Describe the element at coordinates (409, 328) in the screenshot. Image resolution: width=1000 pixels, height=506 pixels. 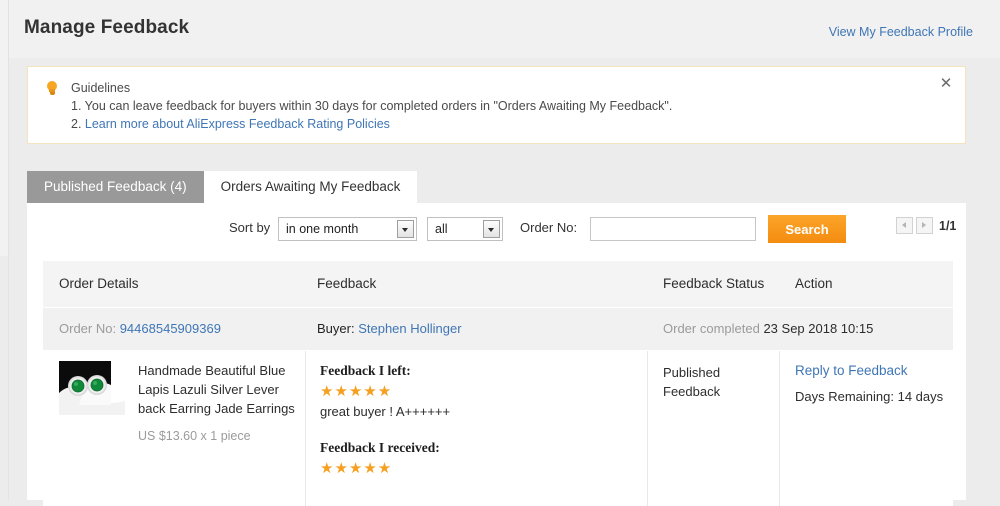
I see `buyer-name-link: Stephen Hollinger` at that location.